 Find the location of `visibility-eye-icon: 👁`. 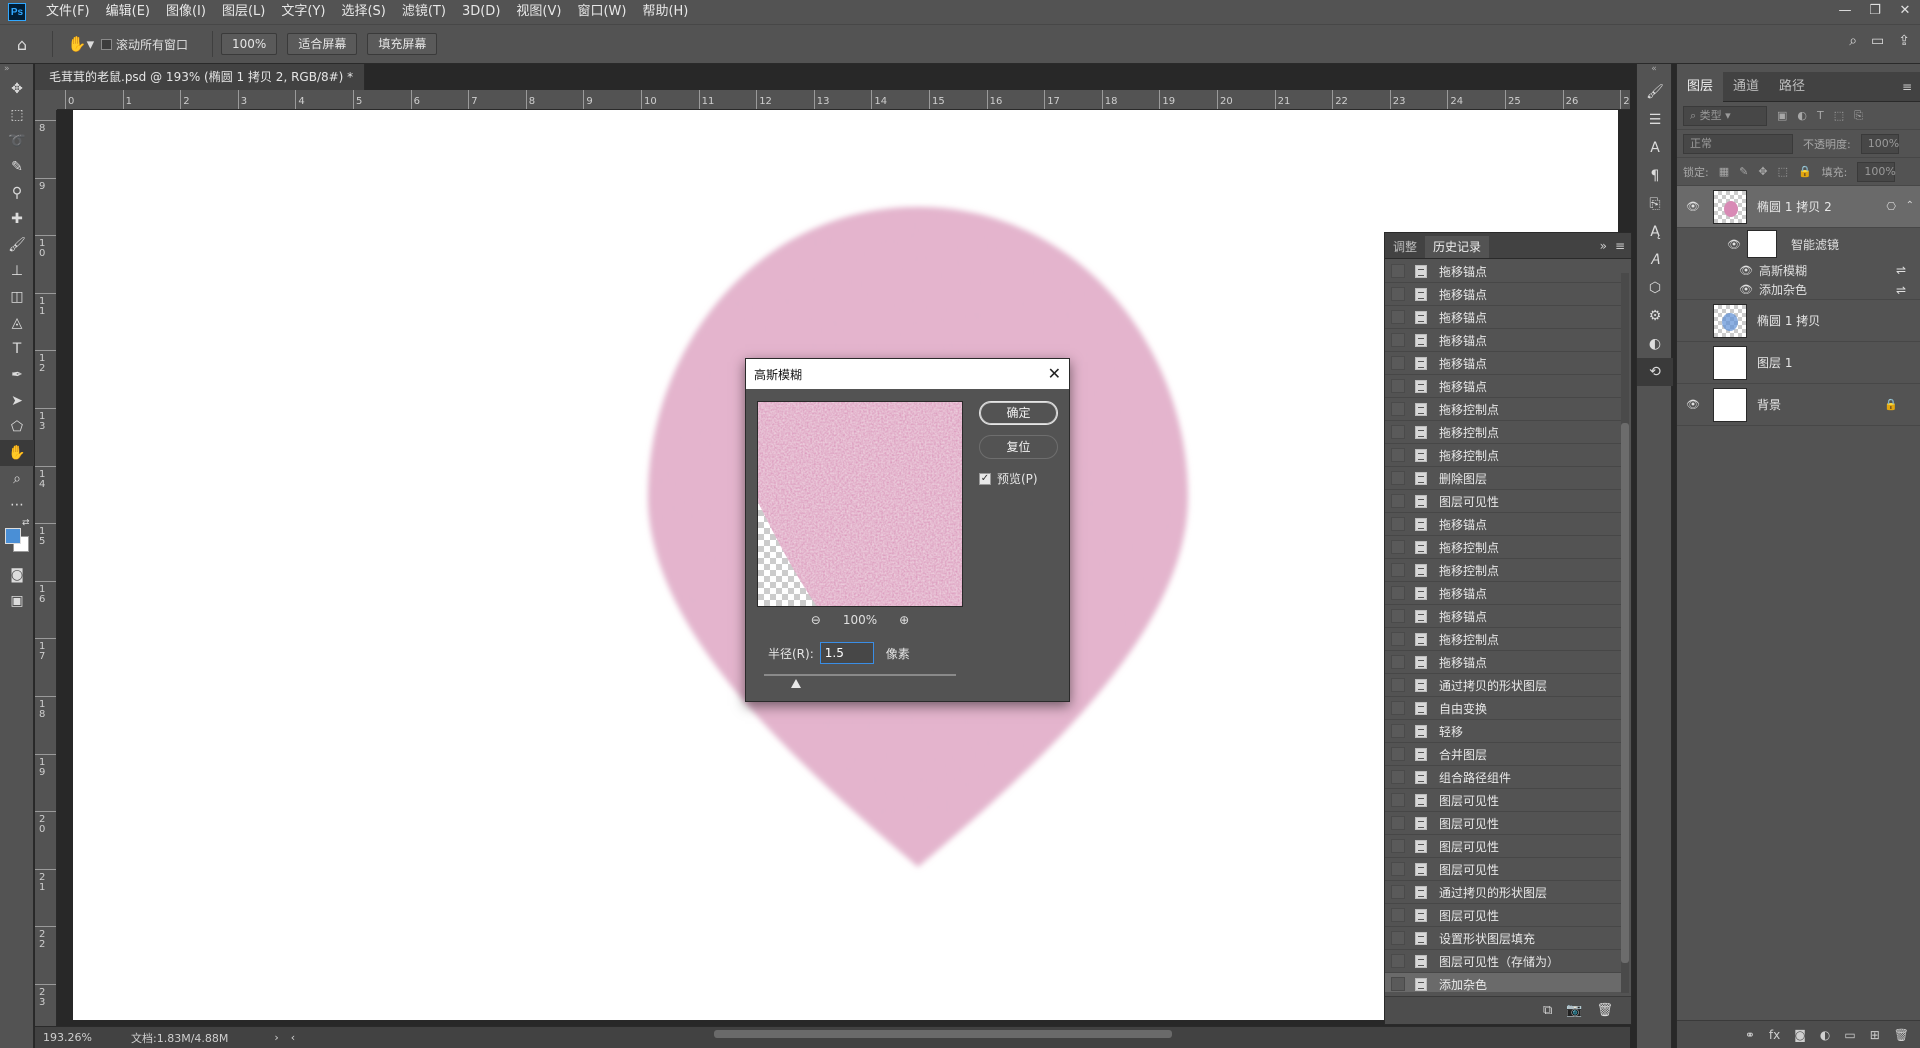

visibility-eye-icon: 👁 is located at coordinates (1746, 270).